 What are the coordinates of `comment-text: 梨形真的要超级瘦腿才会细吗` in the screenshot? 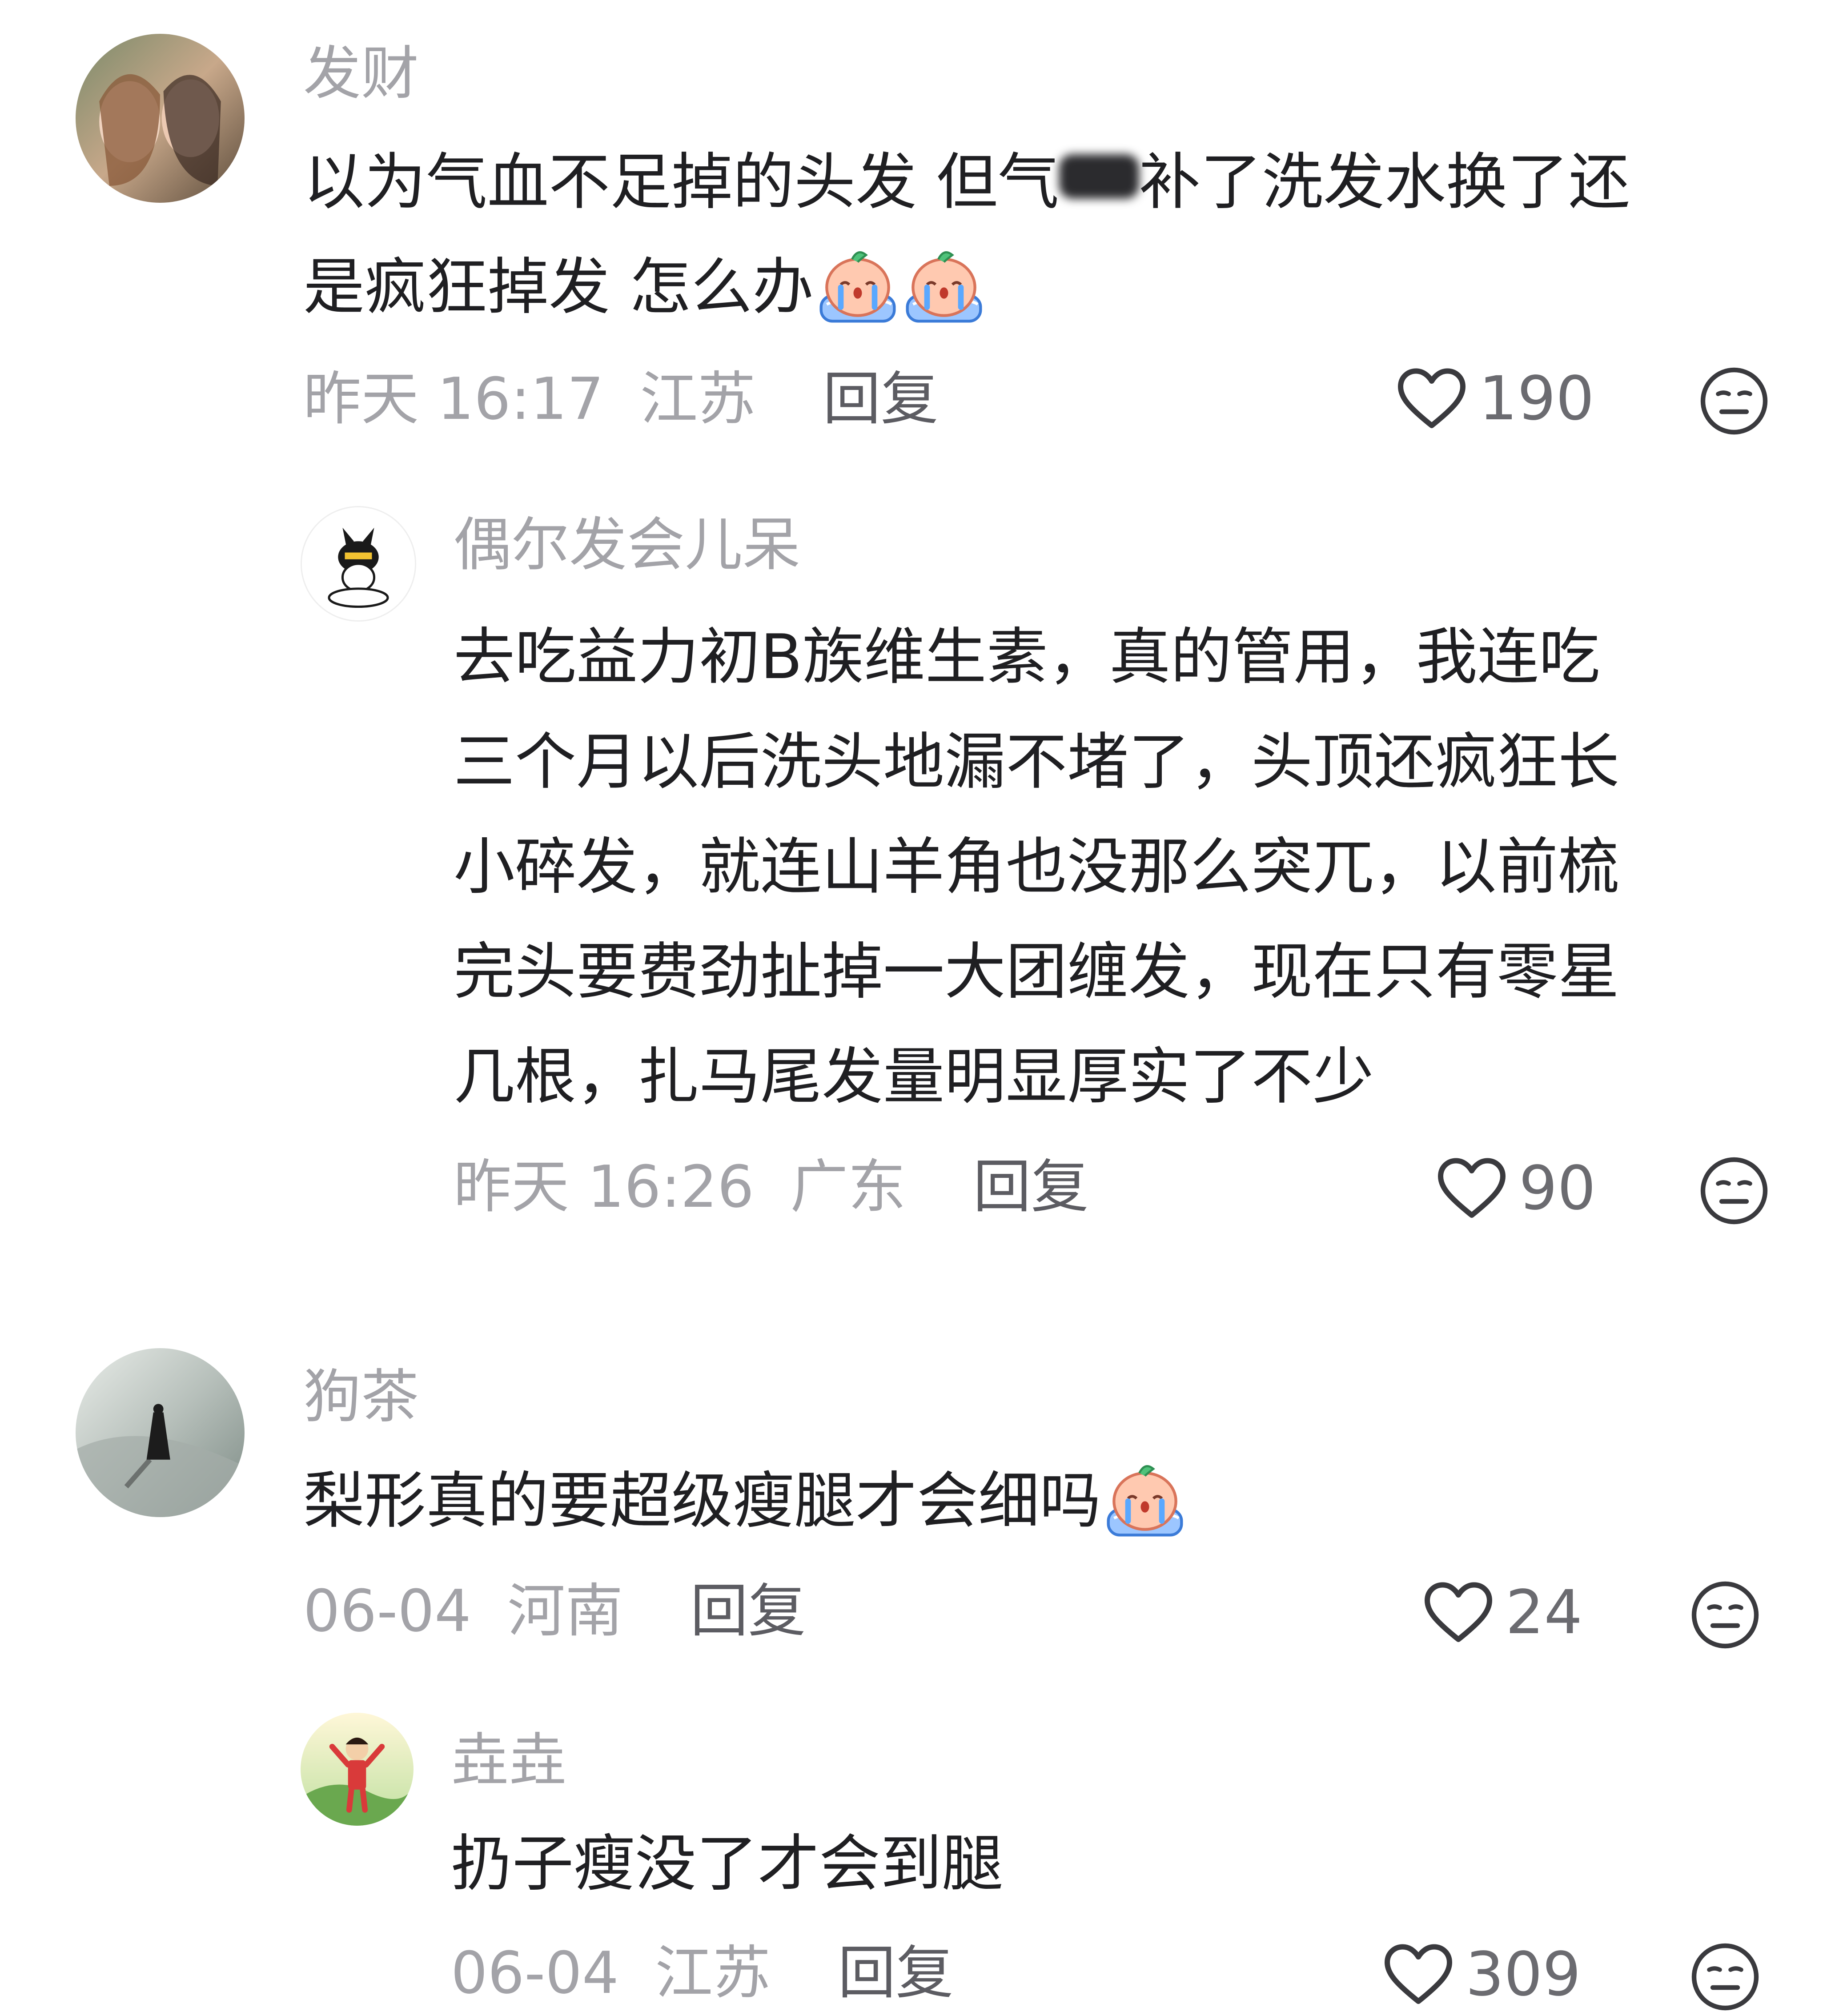 It's located at (1037, 1501).